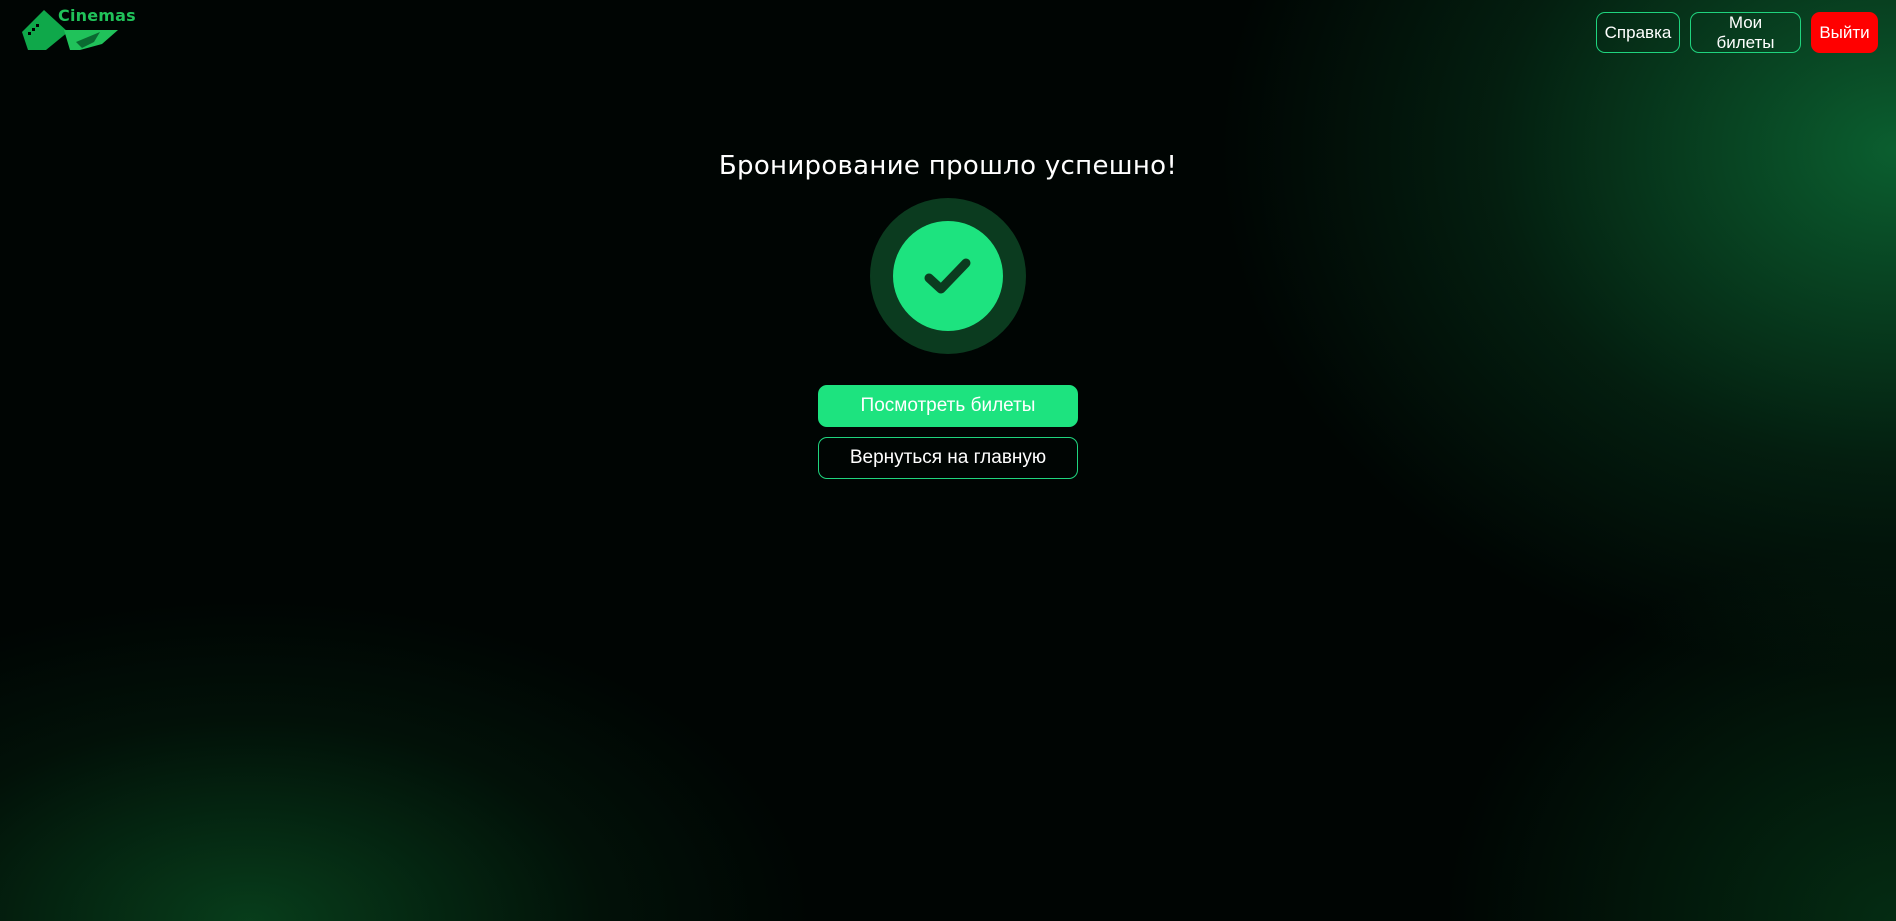 This screenshot has width=1896, height=921. Describe the element at coordinates (948, 32) in the screenshot. I see `header: Cinemas Справка Мои билеты Выйти` at that location.